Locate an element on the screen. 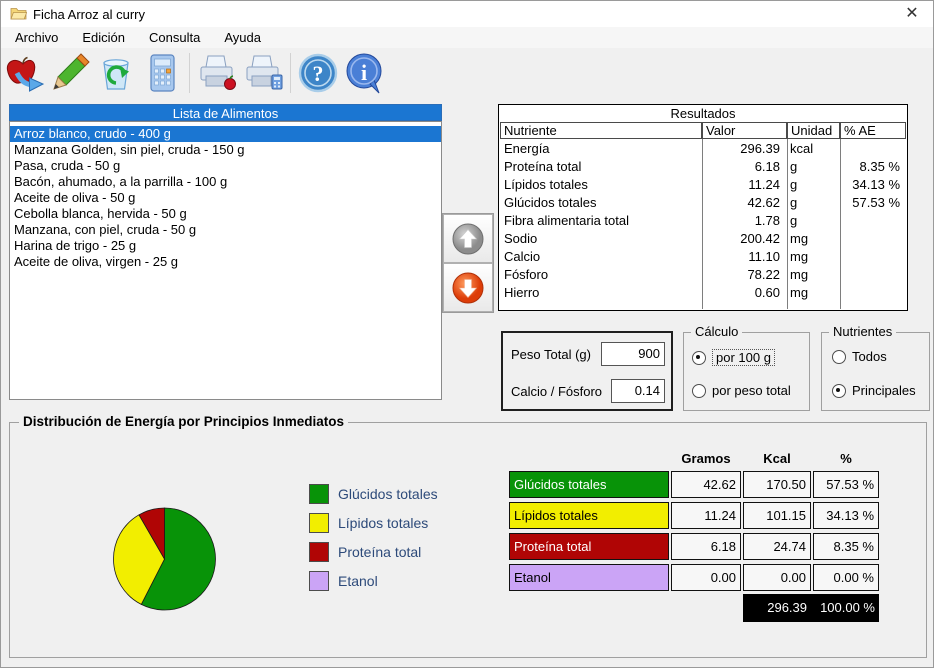 The image size is (934, 668). arrow-up-icon is located at coordinates (468, 238).